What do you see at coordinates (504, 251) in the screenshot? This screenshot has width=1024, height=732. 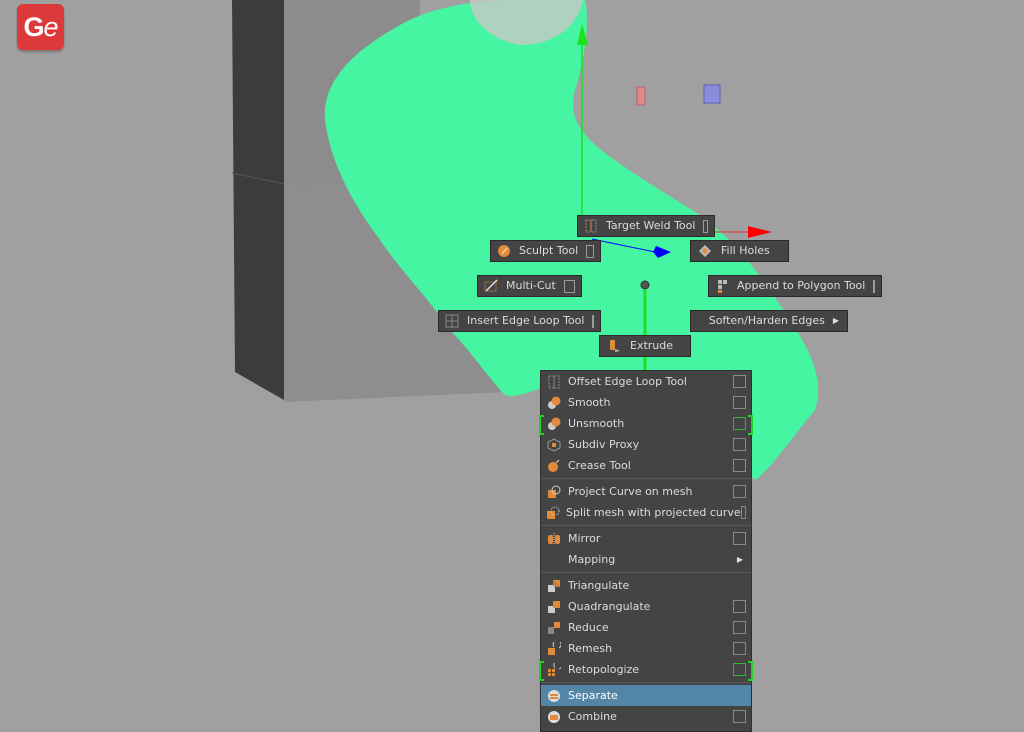 I see `sculpt-icon` at bounding box center [504, 251].